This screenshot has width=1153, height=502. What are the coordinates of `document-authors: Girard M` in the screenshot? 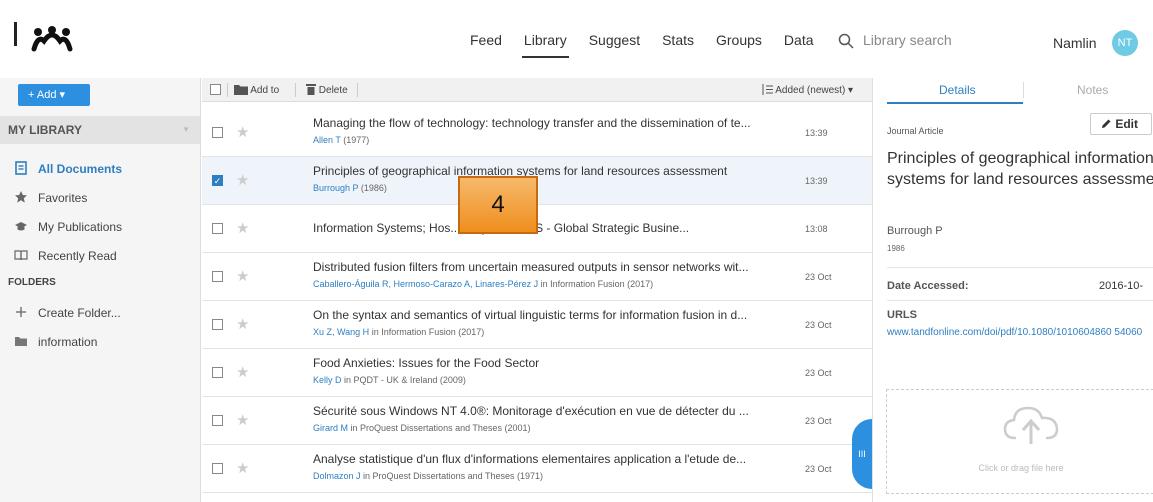 It's located at (330, 428).